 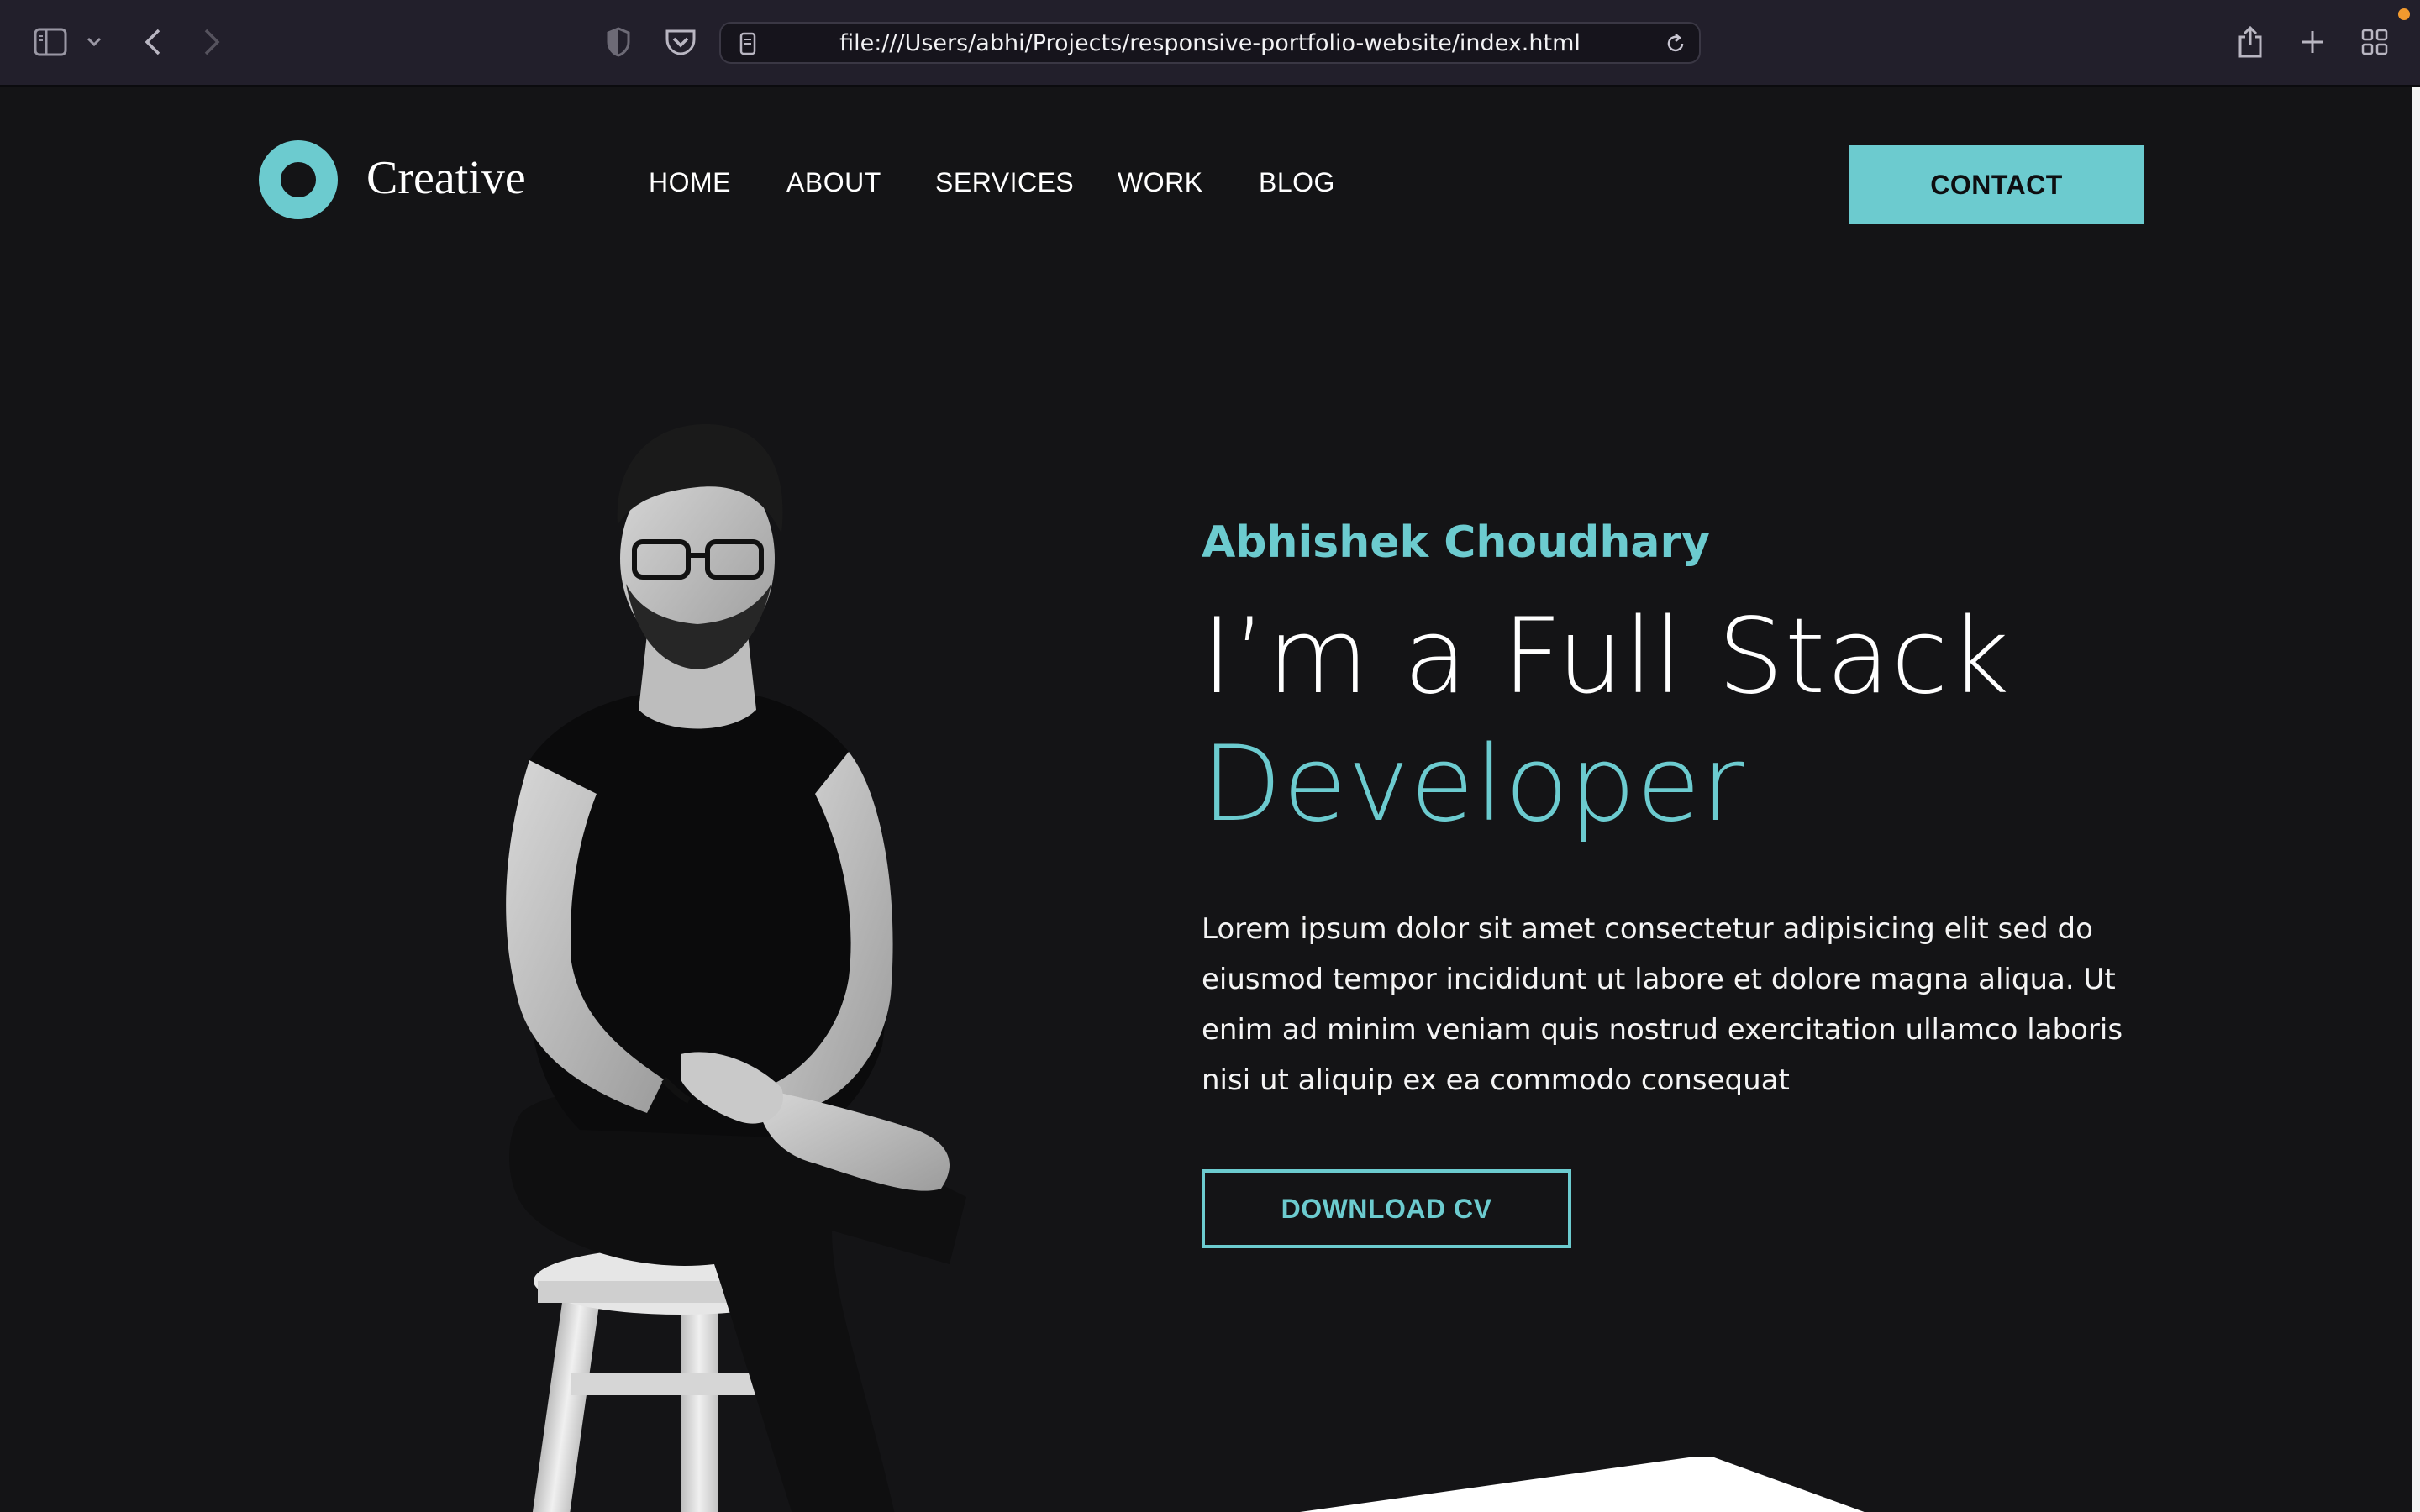 I want to click on reload-icon, so click(x=1676, y=43).